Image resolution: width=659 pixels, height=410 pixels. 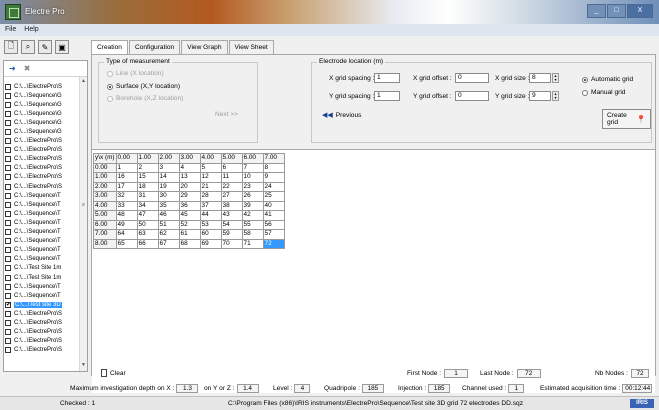 What do you see at coordinates (231, 224) in the screenshot?
I see `grid-cell: 54` at bounding box center [231, 224].